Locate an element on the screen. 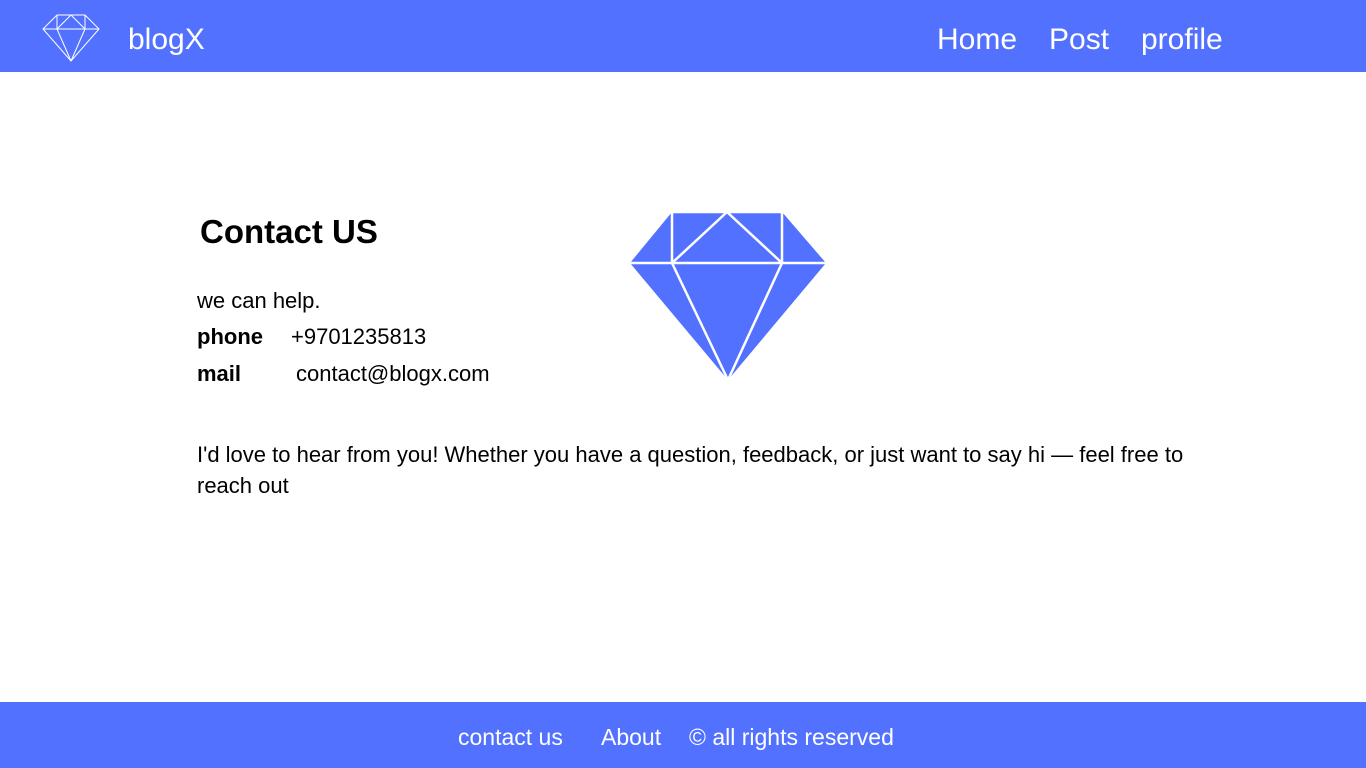 This screenshot has height=768, width=1366. mail-value: contact@blogx.com is located at coordinates (393, 373).